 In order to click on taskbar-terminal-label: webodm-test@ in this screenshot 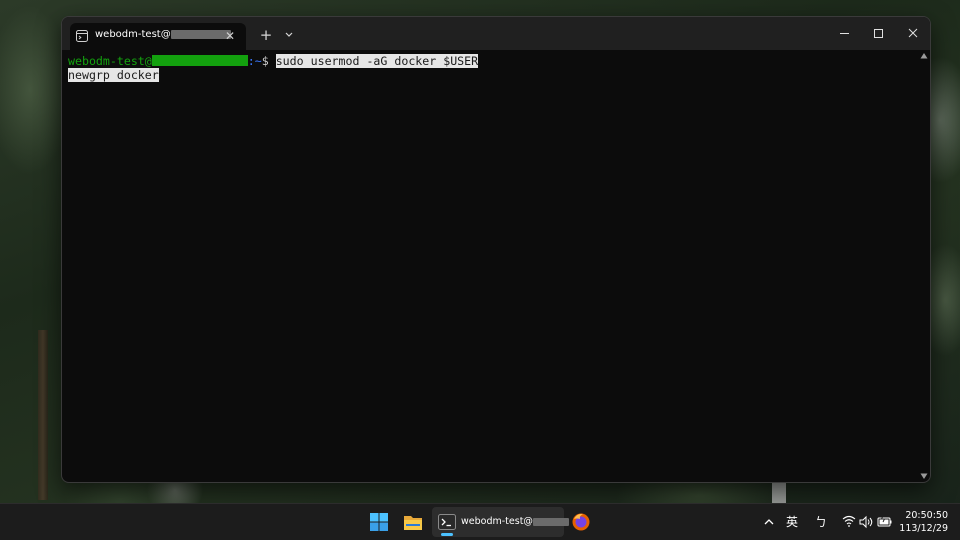, I will do `click(515, 521)`.